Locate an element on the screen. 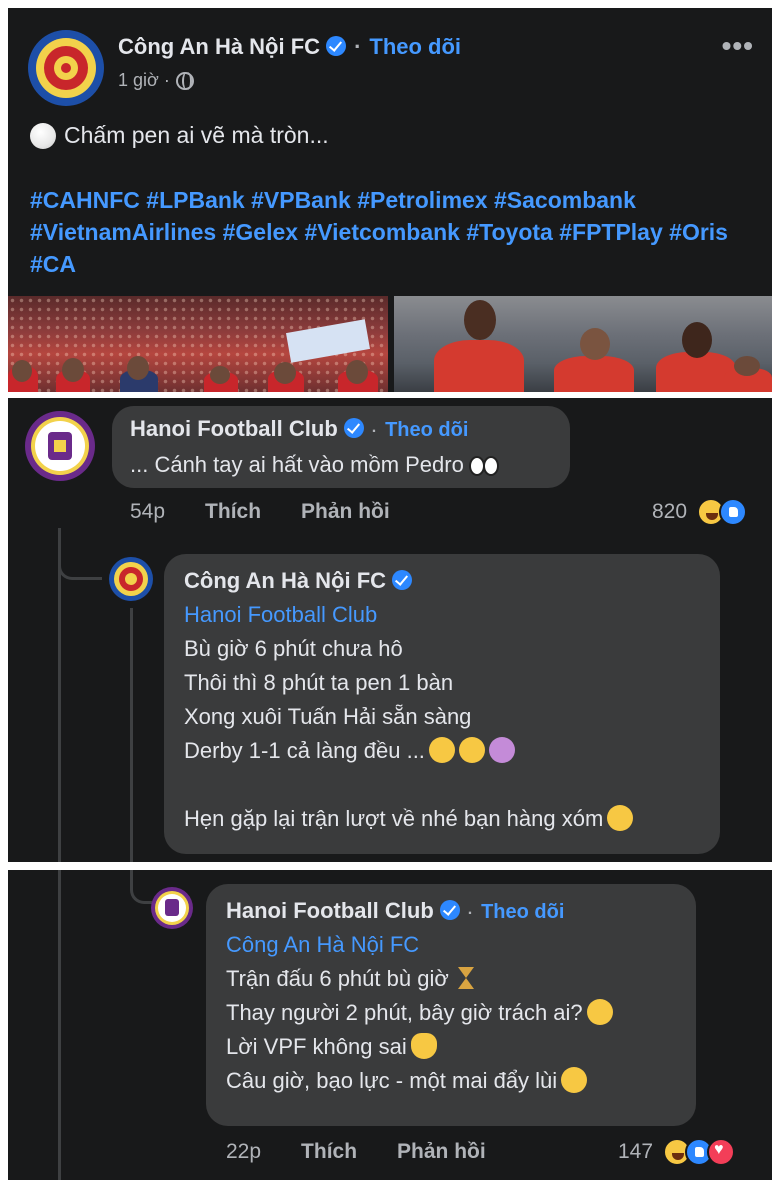  reaction-count: 147 is located at coordinates (636, 1151).